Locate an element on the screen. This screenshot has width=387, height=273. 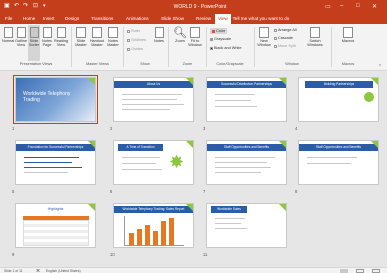
notes-page-button: Notes Page is located at coordinates (47, 37).